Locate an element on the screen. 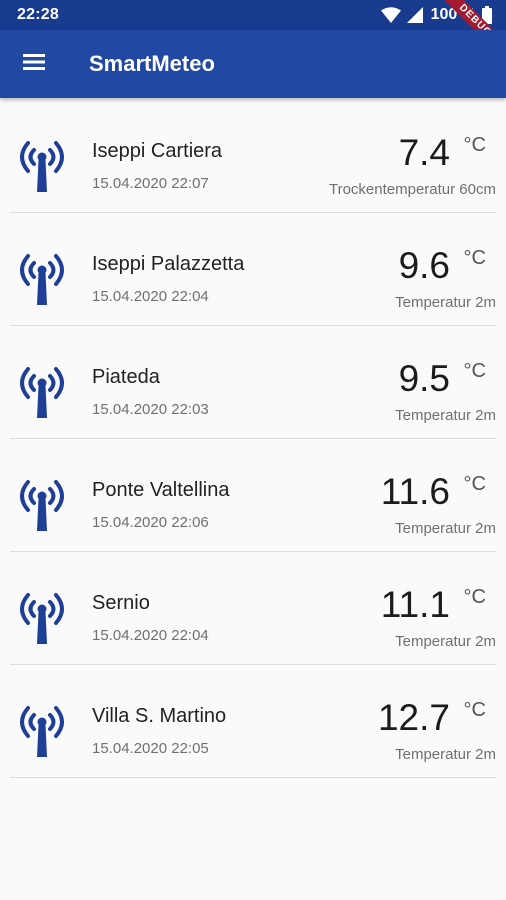 The height and width of the screenshot is (900, 506). status-time: 22:28 is located at coordinates (38, 14).